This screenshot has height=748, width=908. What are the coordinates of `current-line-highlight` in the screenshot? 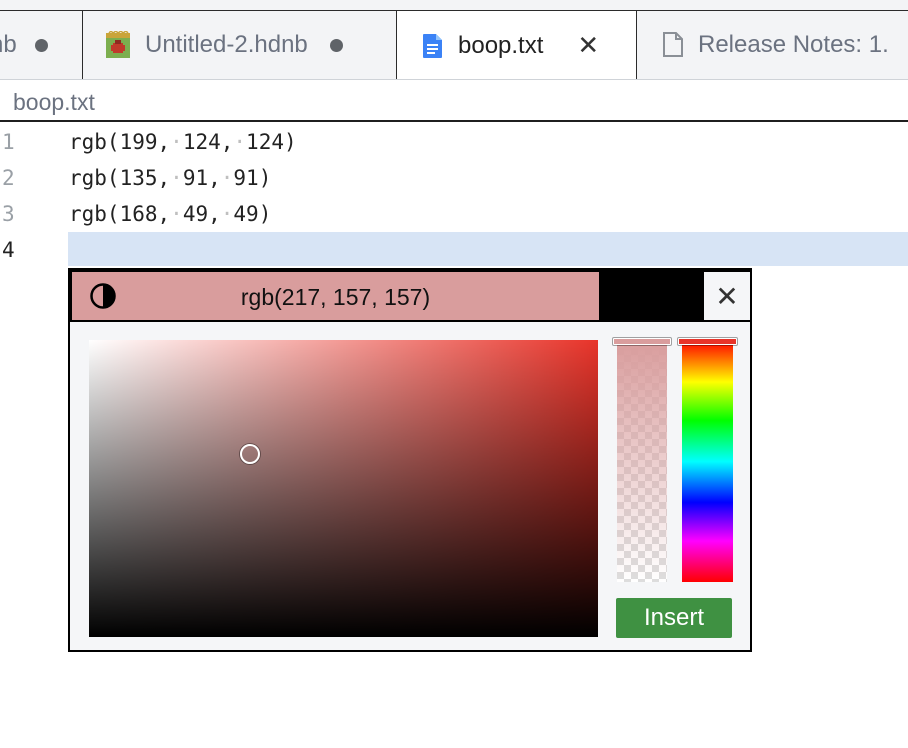 It's located at (488, 249).